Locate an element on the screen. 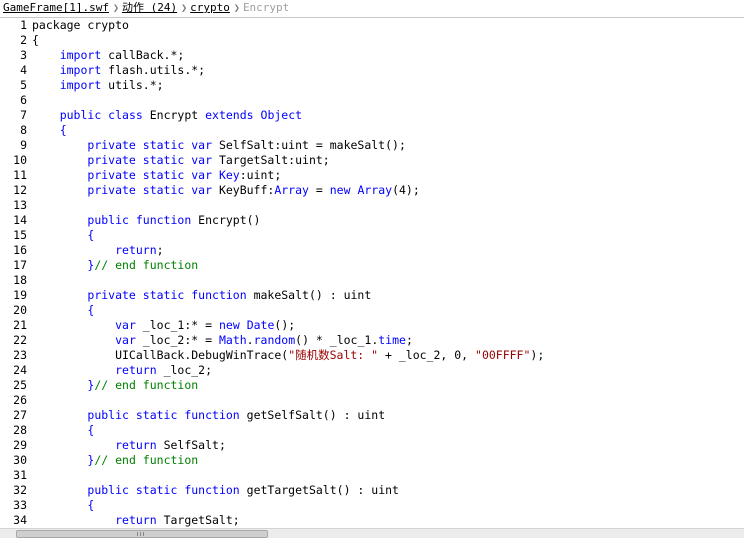 This screenshot has width=744, height=538. code-line: 5 import utils.*; is located at coordinates (372, 85).